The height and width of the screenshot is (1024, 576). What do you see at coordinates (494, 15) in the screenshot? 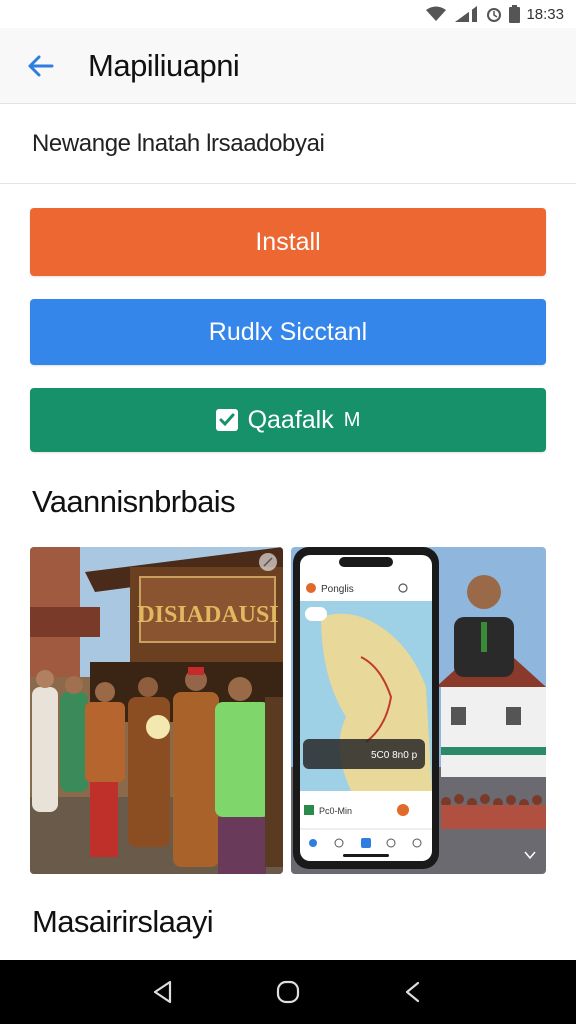
I see `alarm-icon` at bounding box center [494, 15].